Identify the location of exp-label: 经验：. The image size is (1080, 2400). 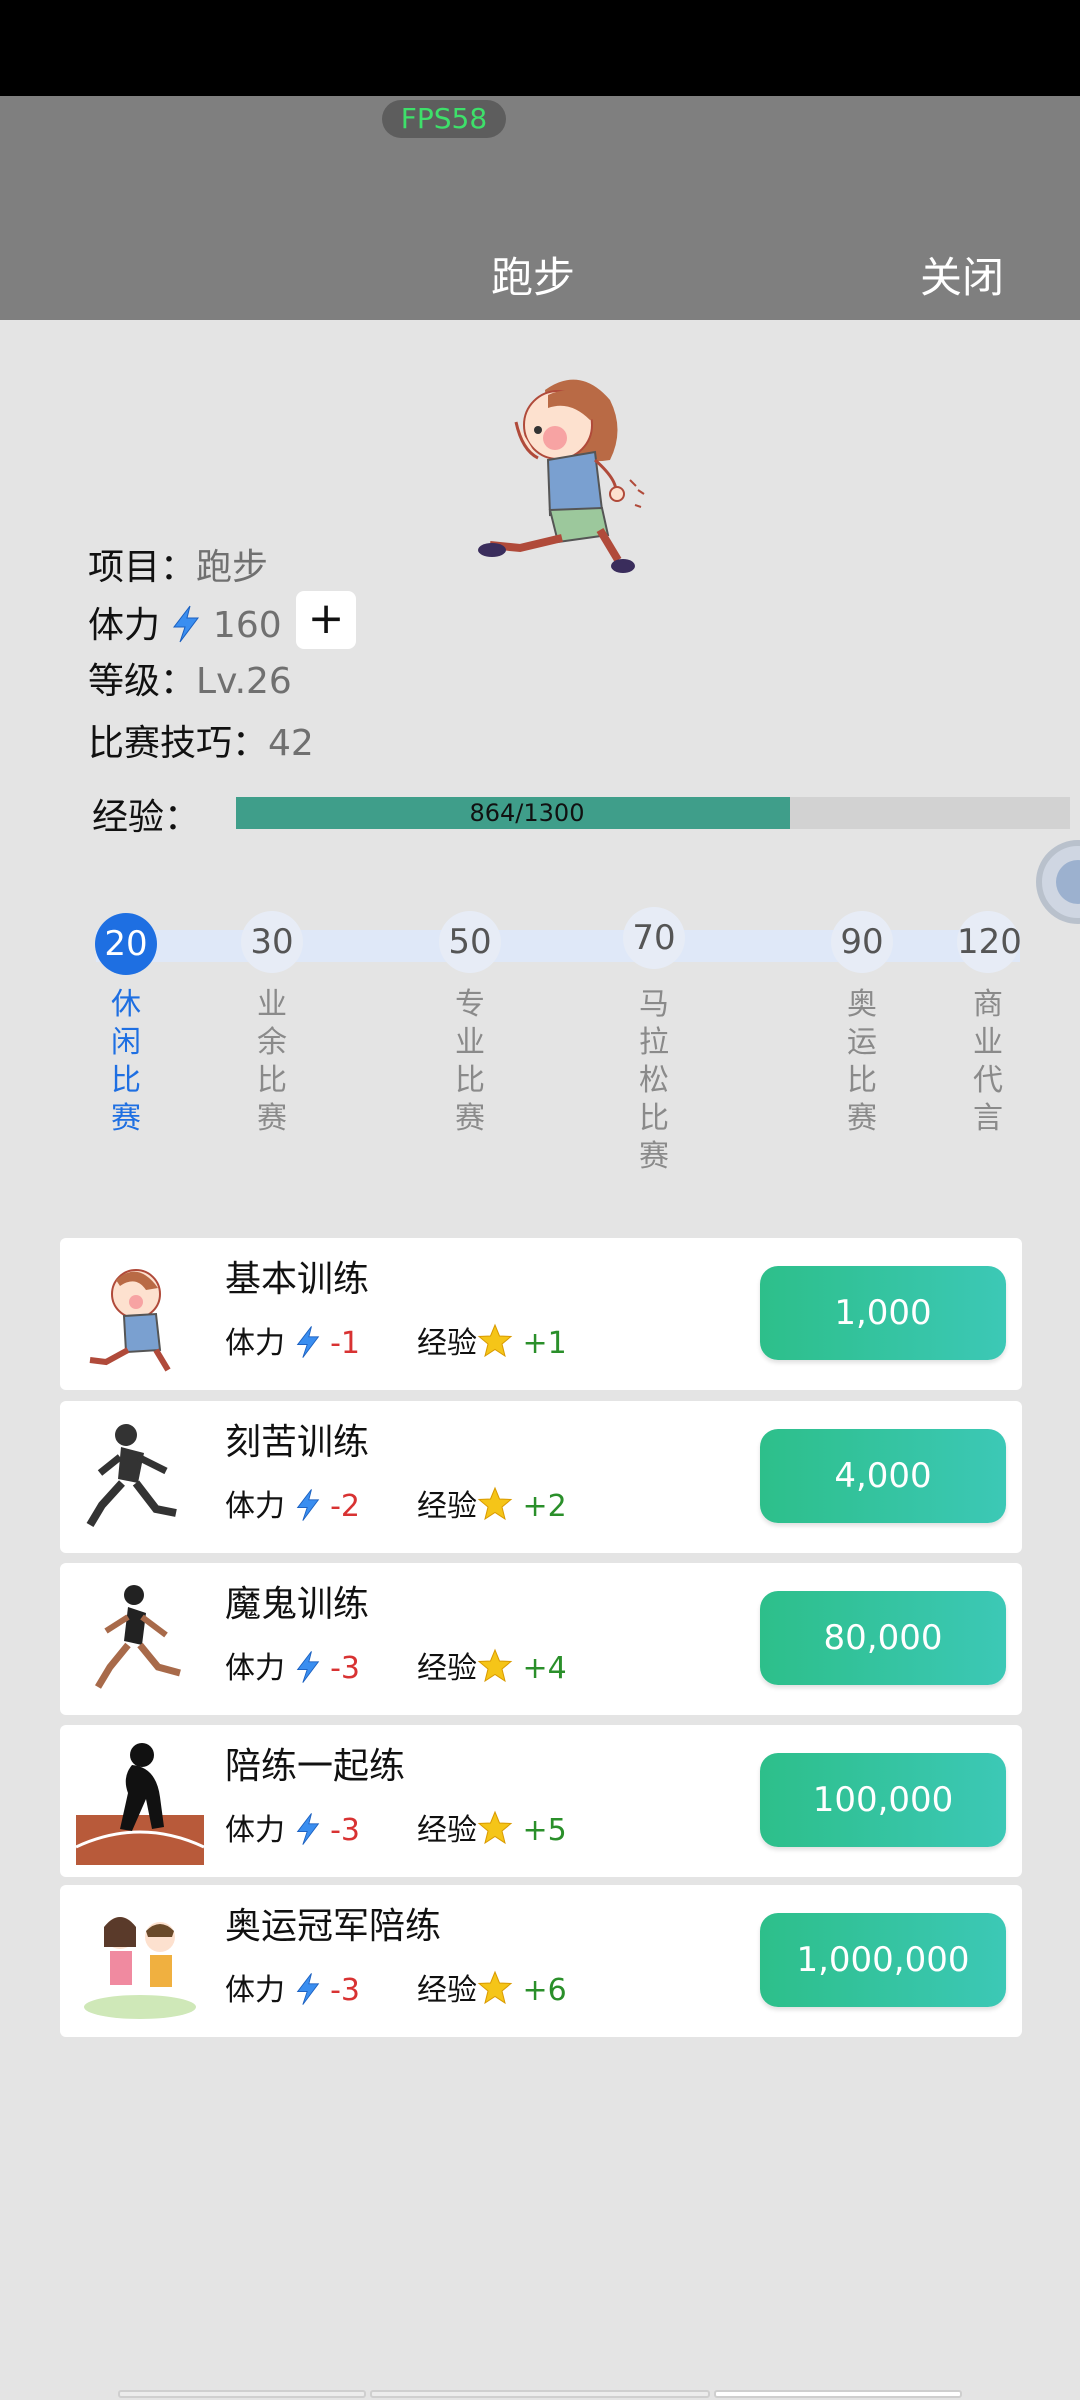
(146, 817).